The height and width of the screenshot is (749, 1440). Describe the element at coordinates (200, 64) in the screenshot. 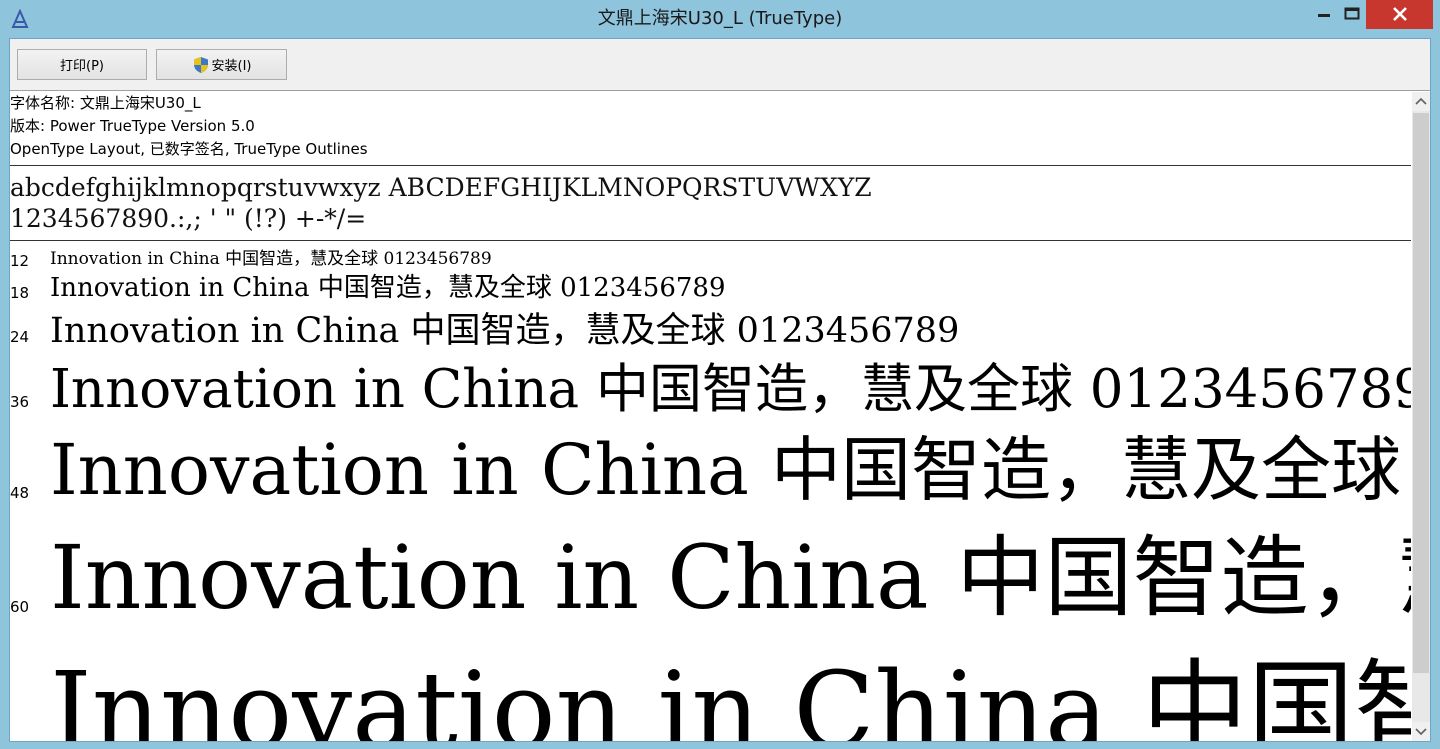

I see `uac-shield-icon` at that location.